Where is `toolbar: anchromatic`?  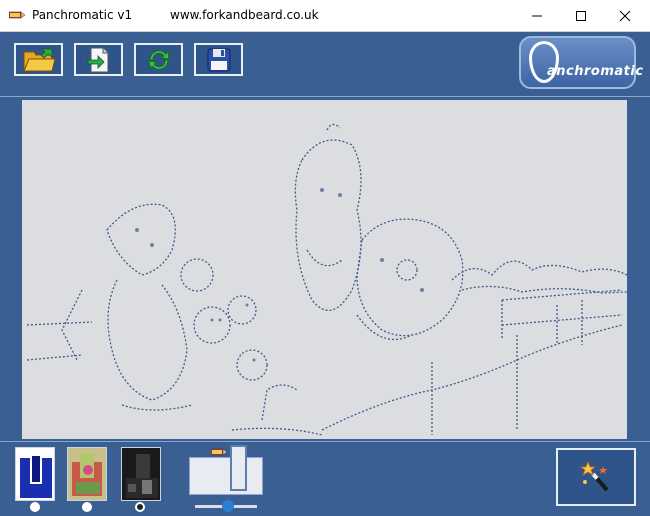 toolbar: anchromatic is located at coordinates (325, 63).